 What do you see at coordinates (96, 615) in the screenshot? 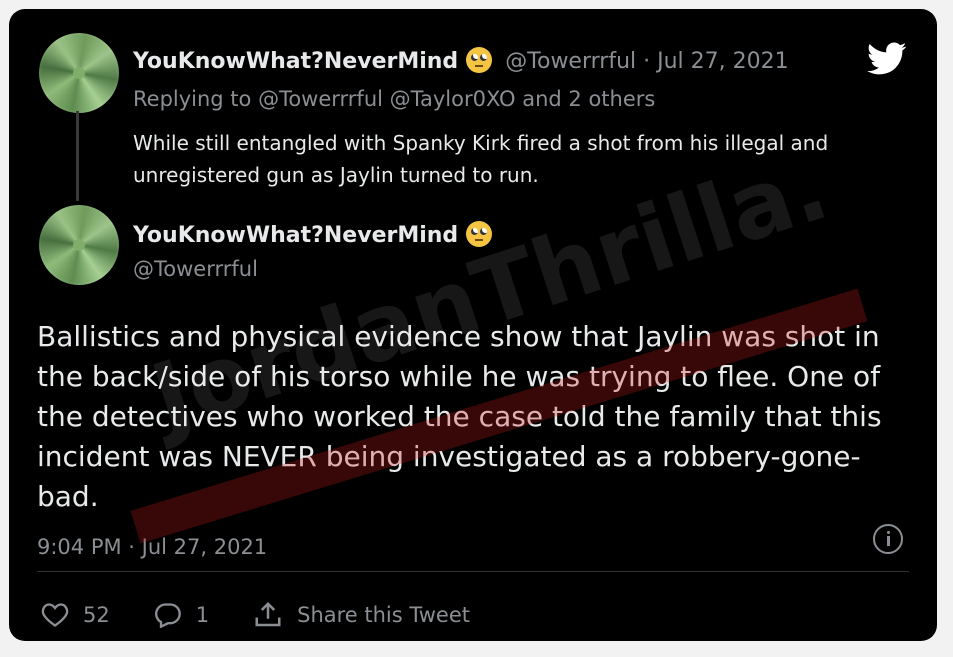
I see `like-count: 52` at bounding box center [96, 615].